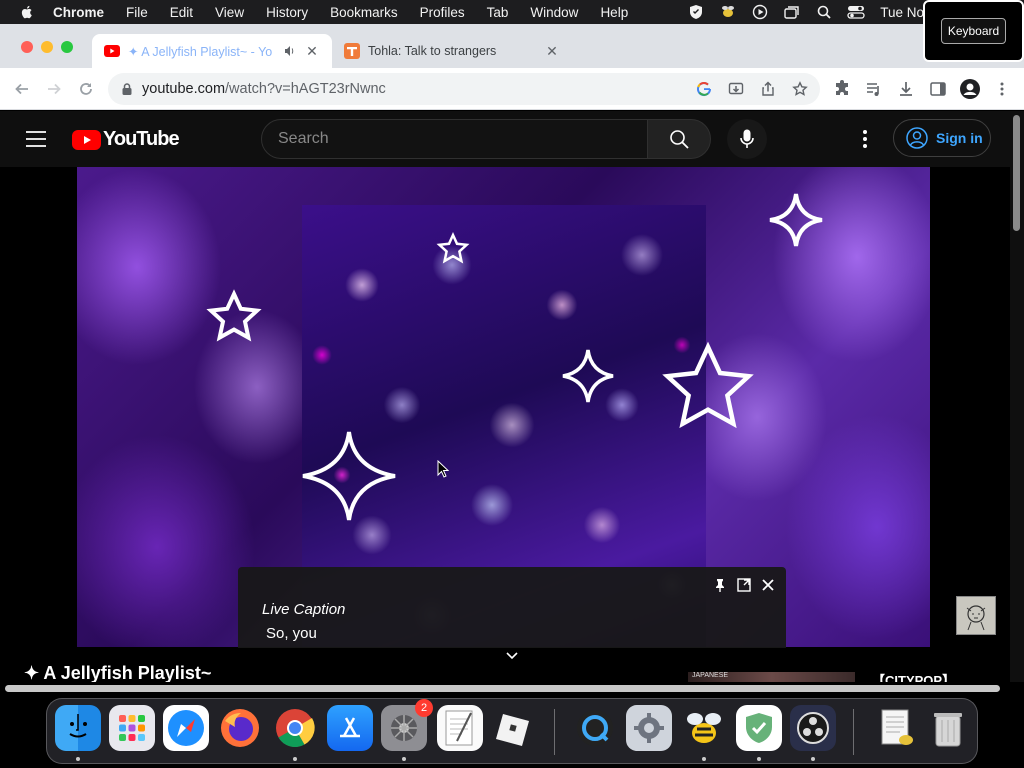 The width and height of the screenshot is (1024, 768). Describe the element at coordinates (554, 12) in the screenshot. I see `menu-window: Window` at that location.